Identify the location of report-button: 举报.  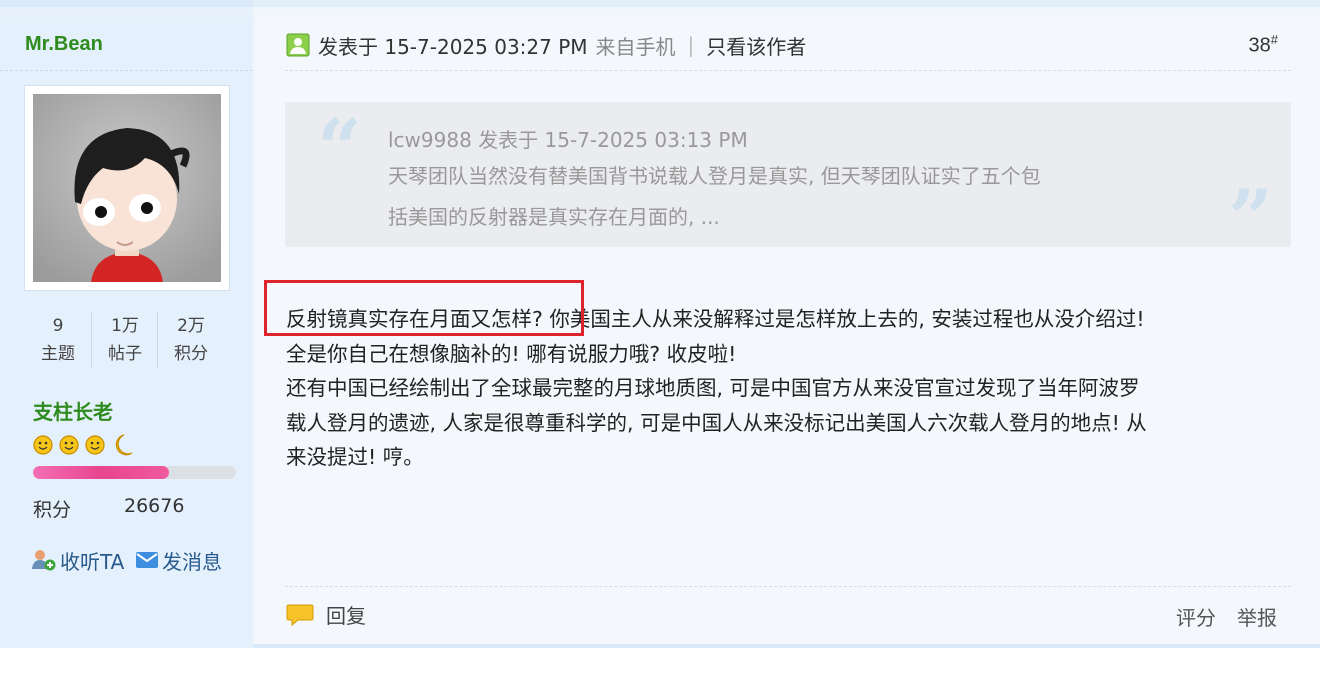
(1257, 616).